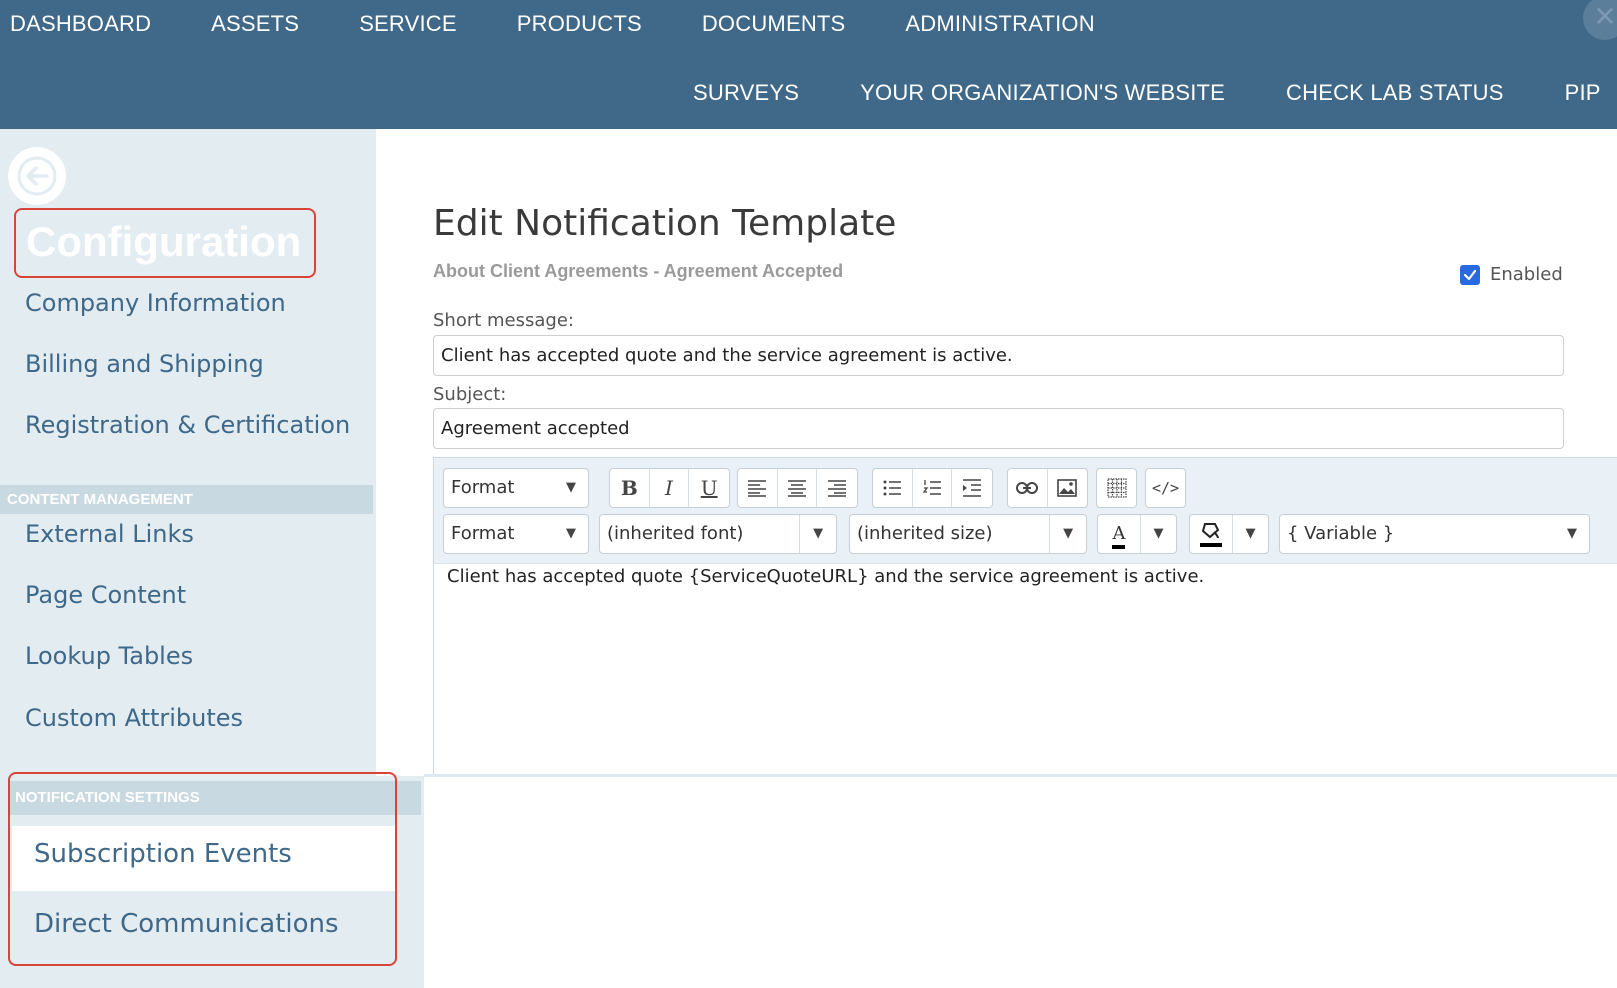  I want to click on close-icon: ✕, so click(1600, 20).